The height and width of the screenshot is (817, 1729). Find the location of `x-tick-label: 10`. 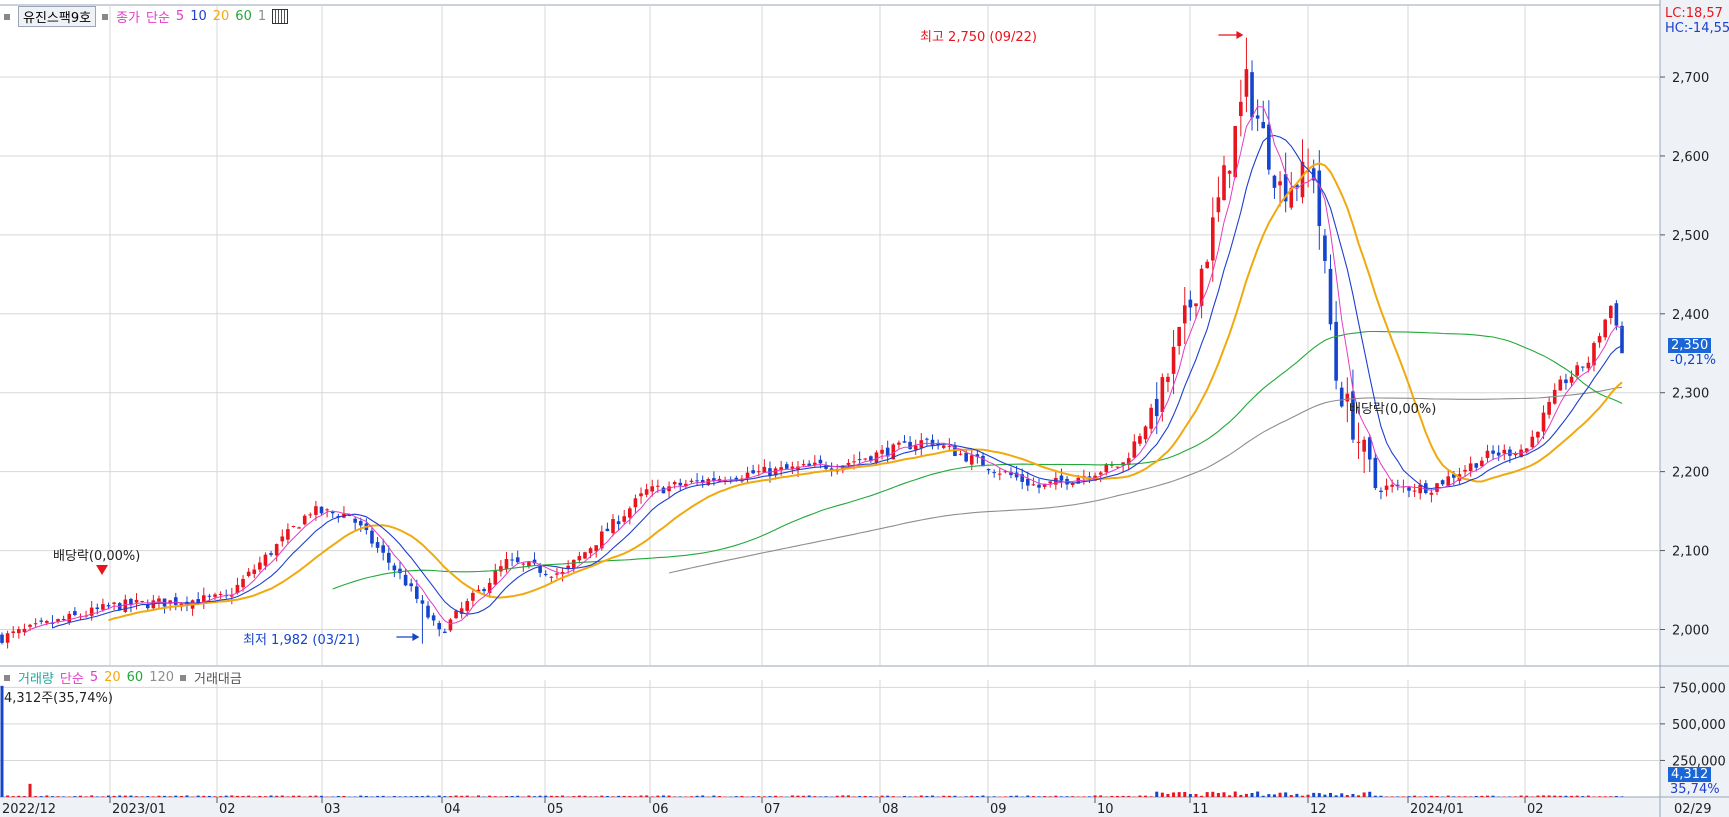

x-tick-label: 10 is located at coordinates (1105, 809).